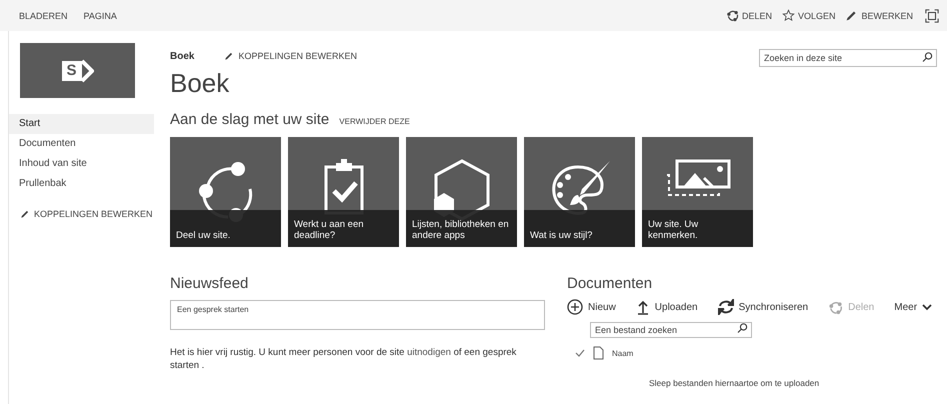 Image resolution: width=947 pixels, height=404 pixels. What do you see at coordinates (579, 192) in the screenshot?
I see `tile: Wat is uw stijl?` at bounding box center [579, 192].